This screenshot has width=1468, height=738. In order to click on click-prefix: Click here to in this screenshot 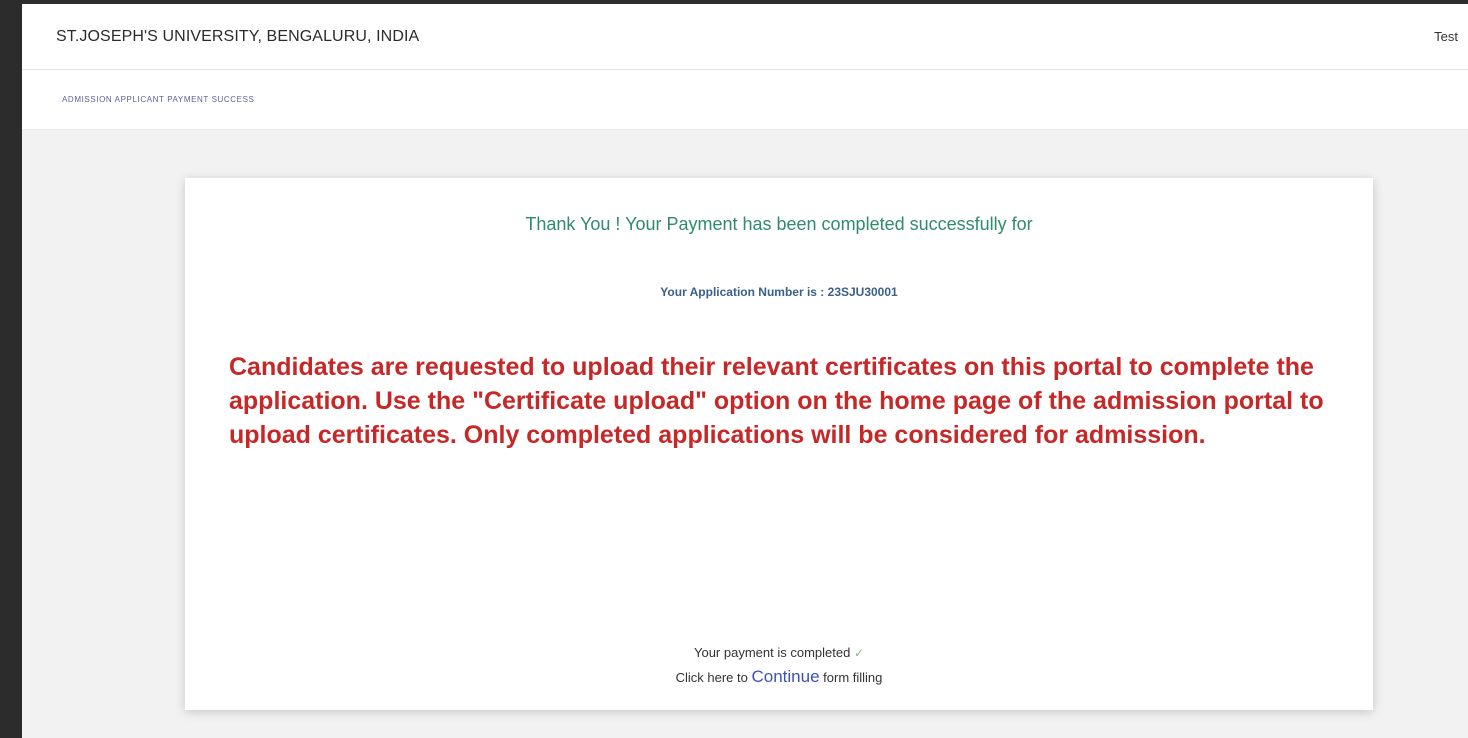, I will do `click(711, 677)`.